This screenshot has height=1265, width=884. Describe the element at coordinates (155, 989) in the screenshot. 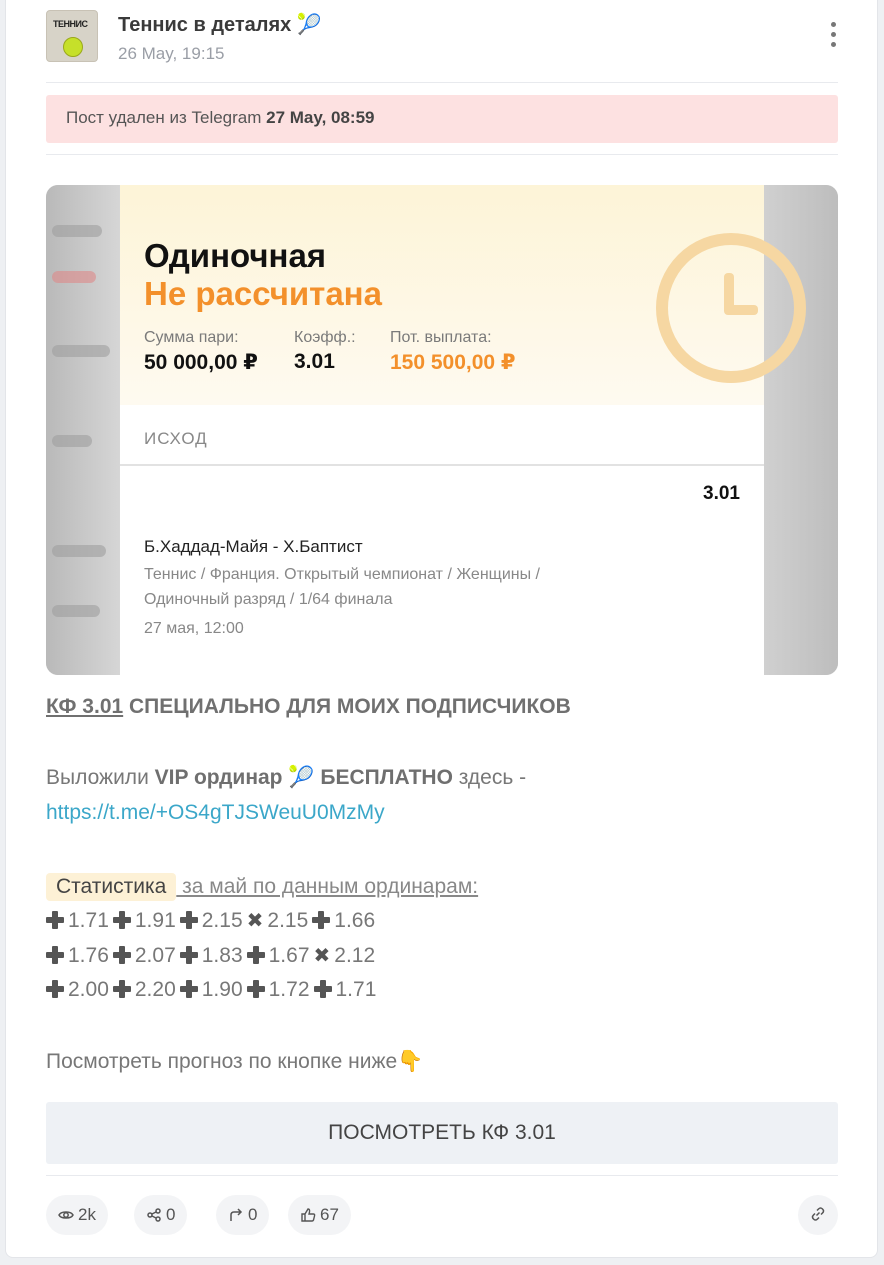

I see `odds-result-value: 2.20` at that location.